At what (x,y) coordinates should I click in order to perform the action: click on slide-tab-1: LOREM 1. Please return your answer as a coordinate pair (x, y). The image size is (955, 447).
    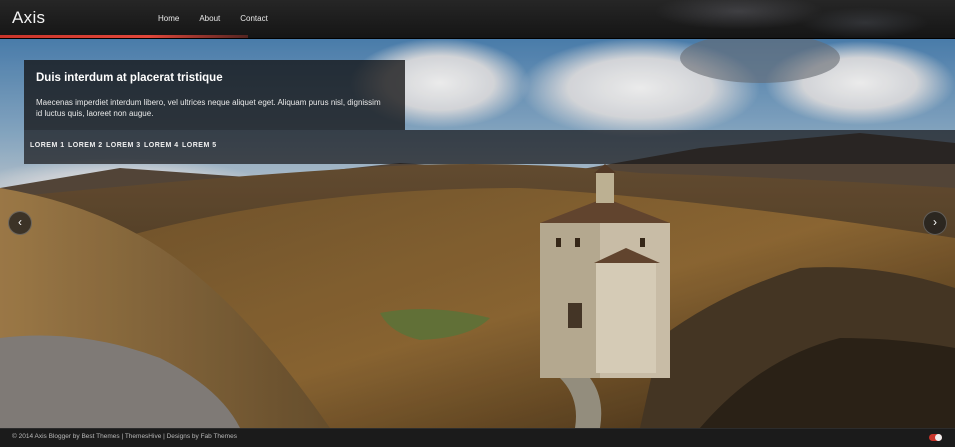
    Looking at the image, I should click on (47, 145).